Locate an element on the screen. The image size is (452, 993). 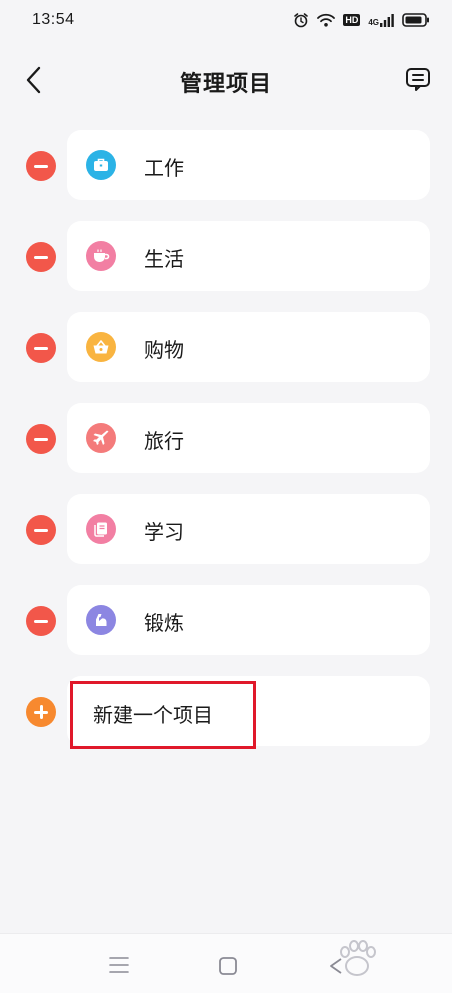
add-project-button is located at coordinates (41, 712).